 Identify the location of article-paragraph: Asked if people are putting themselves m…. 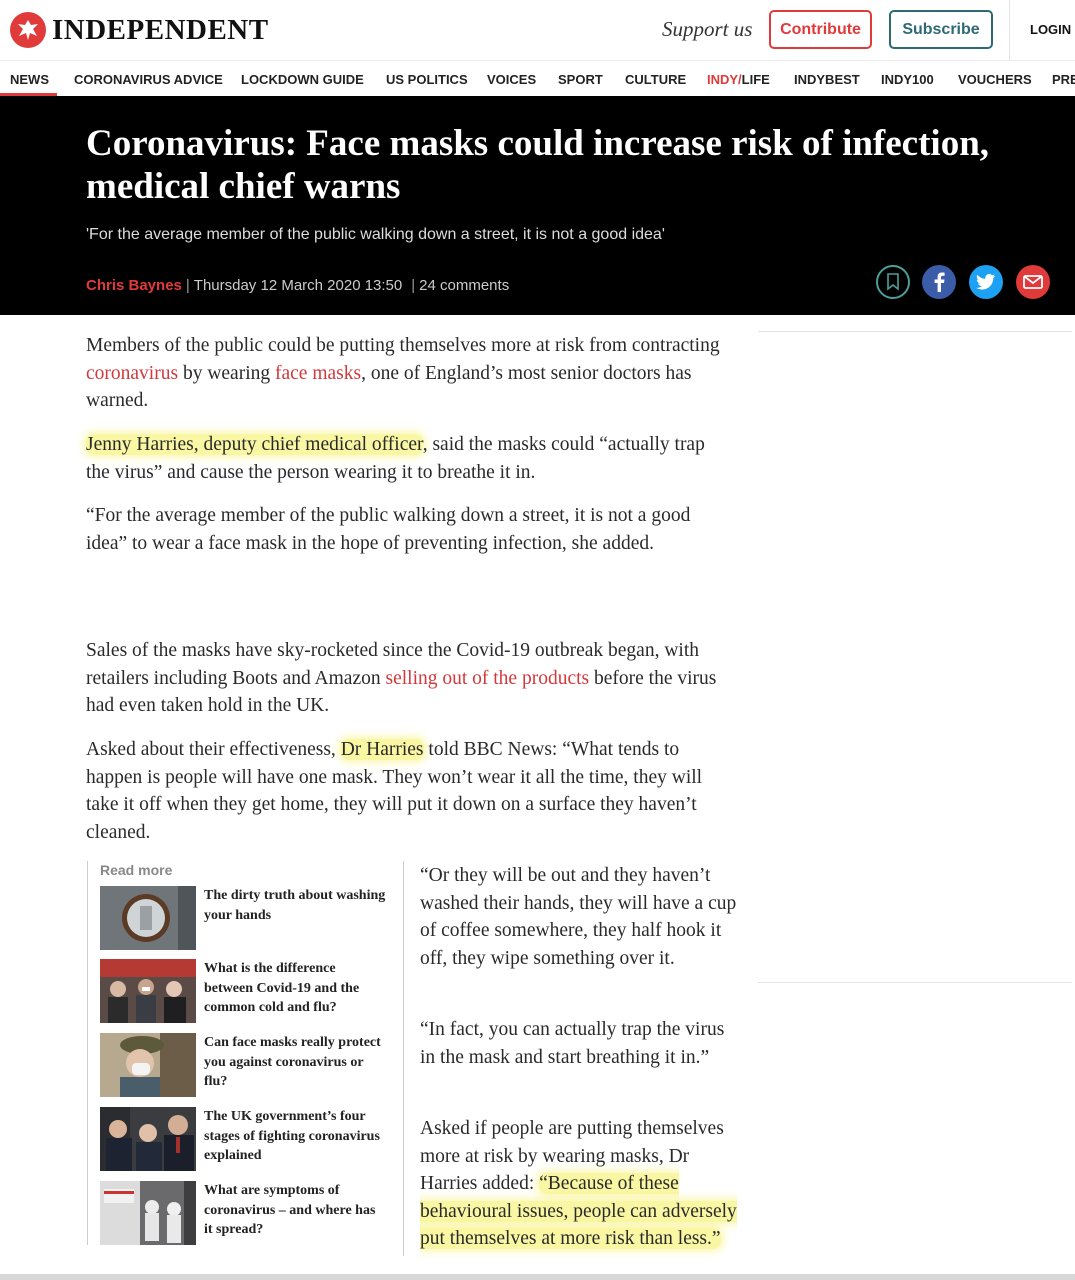
(580, 1184).